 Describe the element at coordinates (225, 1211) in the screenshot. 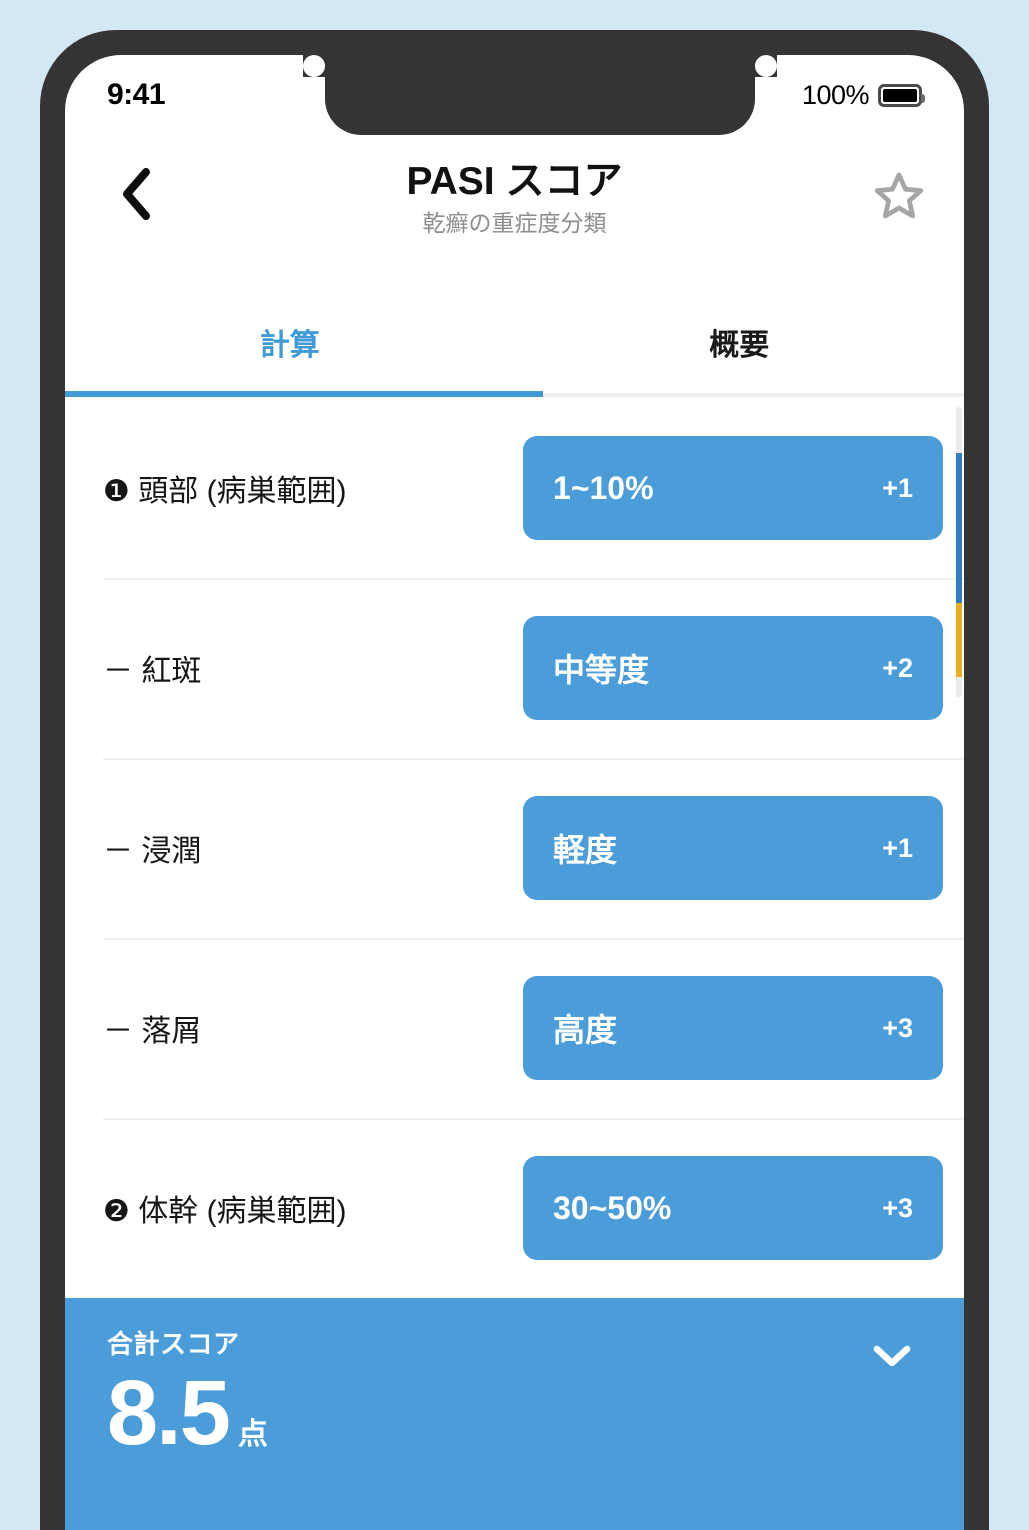

I see `row-label: ❷ 体幹 (病巣範囲)` at that location.